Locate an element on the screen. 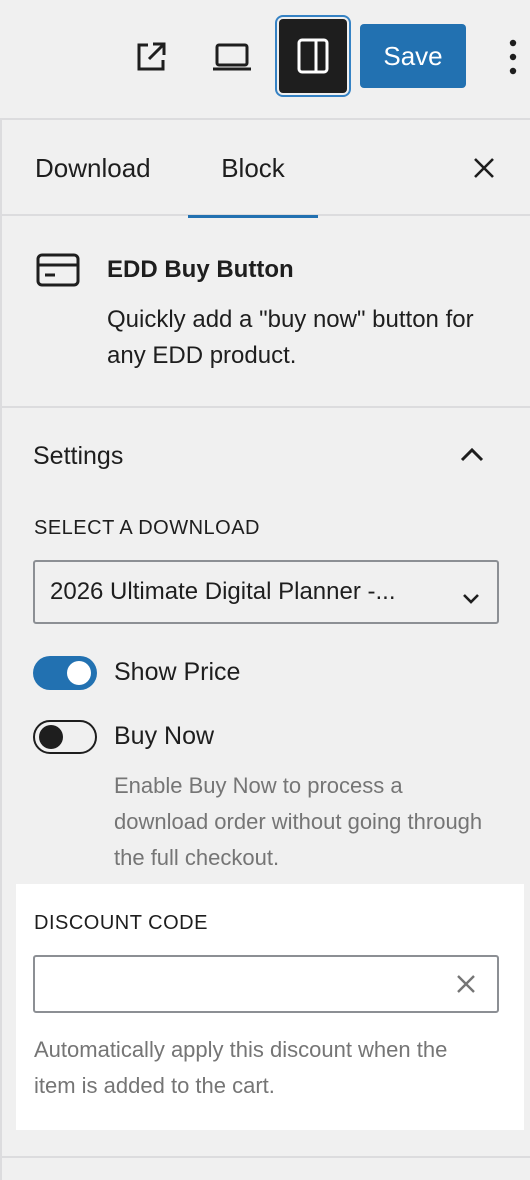 The width and height of the screenshot is (530, 1180). buy-now-label: Buy Now is located at coordinates (164, 736).